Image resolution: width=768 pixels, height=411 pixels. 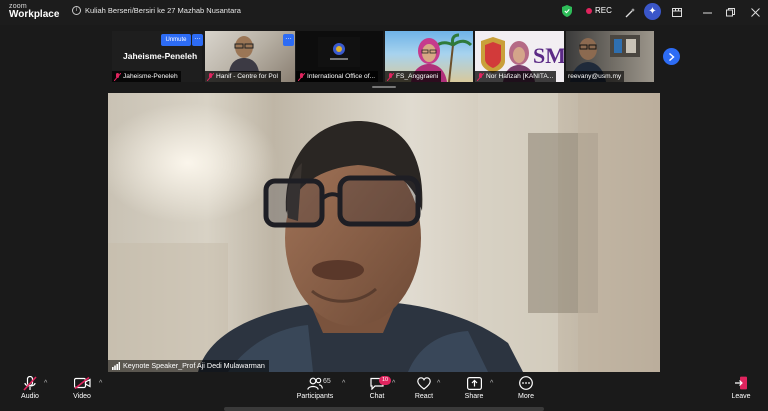 I want to click on video-label: Video, so click(x=82, y=396).